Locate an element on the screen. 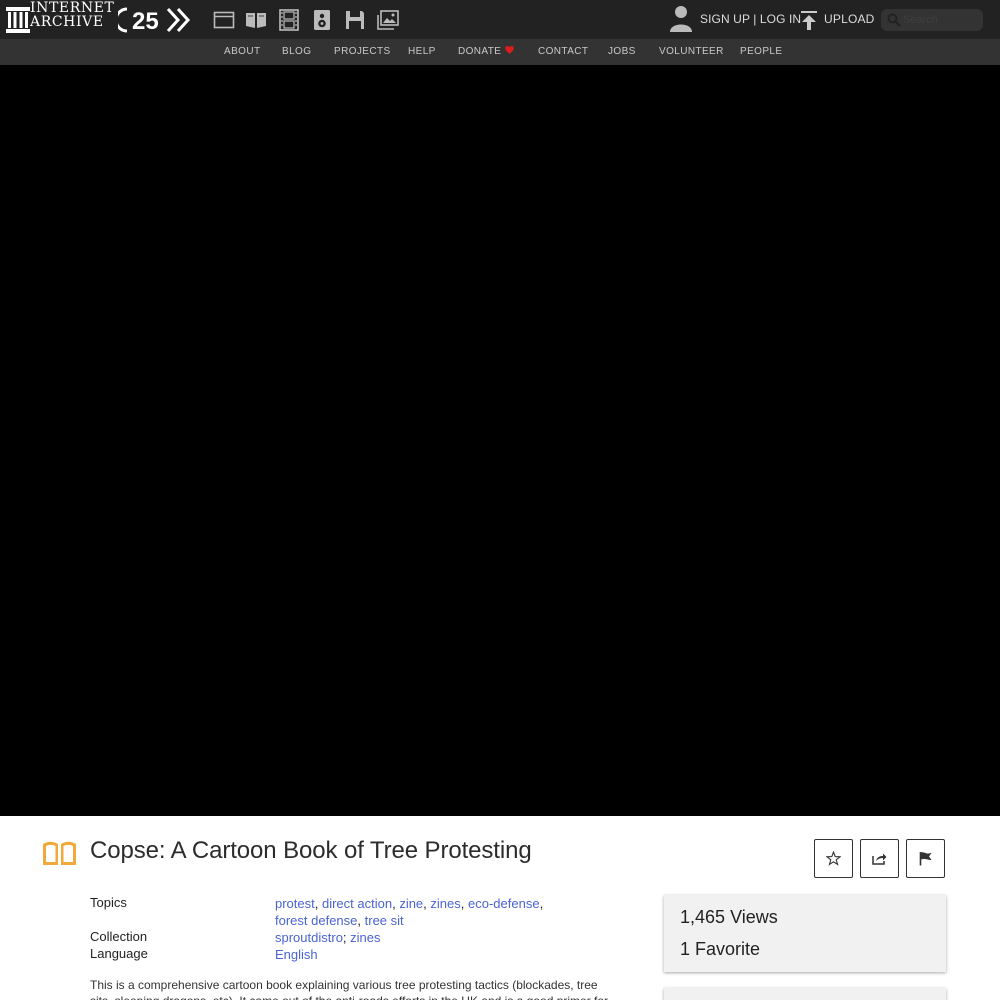  internet-archive-logo is located at coordinates (18, 20).